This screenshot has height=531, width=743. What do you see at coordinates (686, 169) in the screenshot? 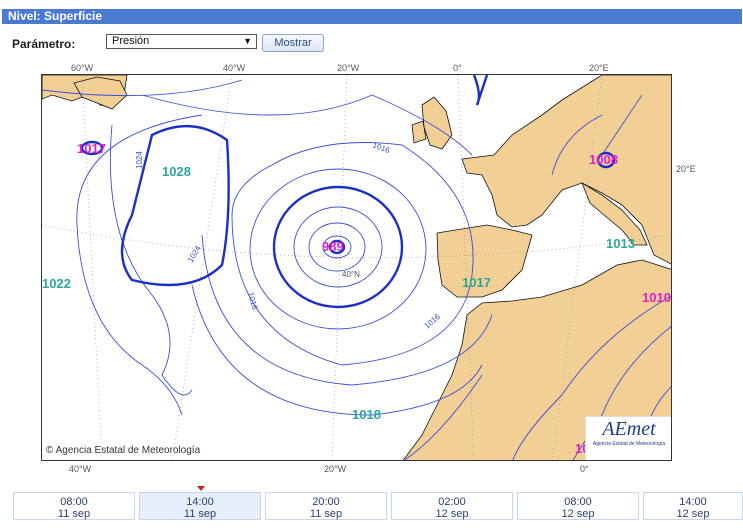
I see `lon-tick-right: 20°E` at bounding box center [686, 169].